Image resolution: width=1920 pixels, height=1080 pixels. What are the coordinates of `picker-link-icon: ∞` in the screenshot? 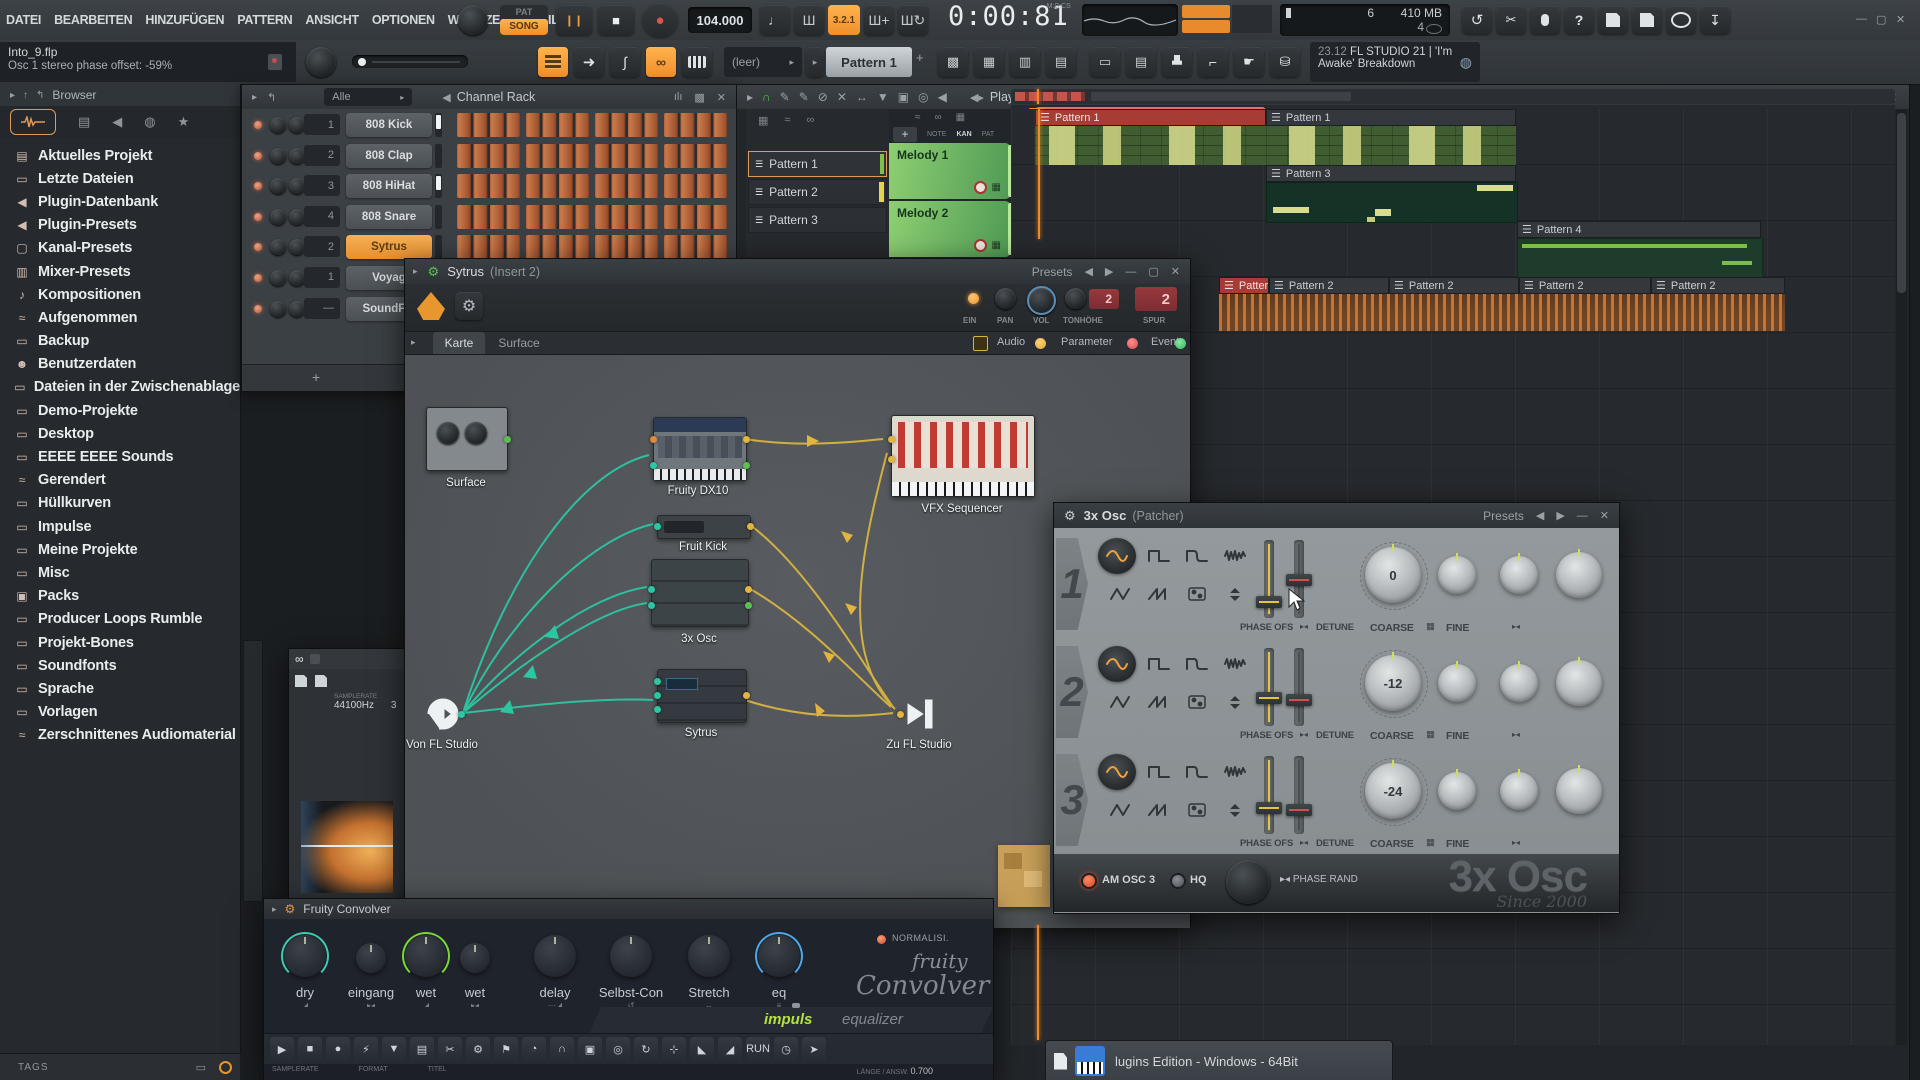 It's located at (810, 120).